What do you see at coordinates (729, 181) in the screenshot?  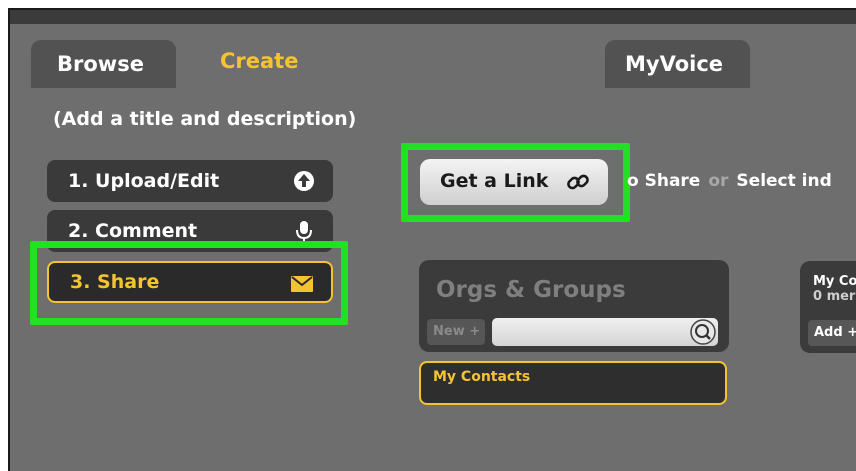 I see `share-options-text: o Share or Select ind` at bounding box center [729, 181].